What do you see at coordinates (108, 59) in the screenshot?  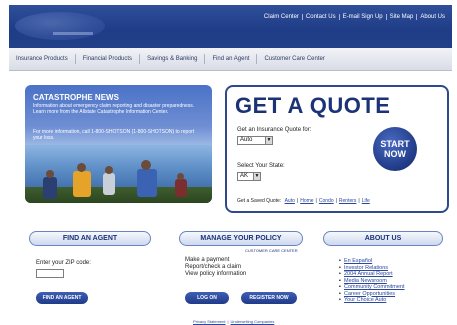 I see `nav-financial-products: Financial Products` at bounding box center [108, 59].